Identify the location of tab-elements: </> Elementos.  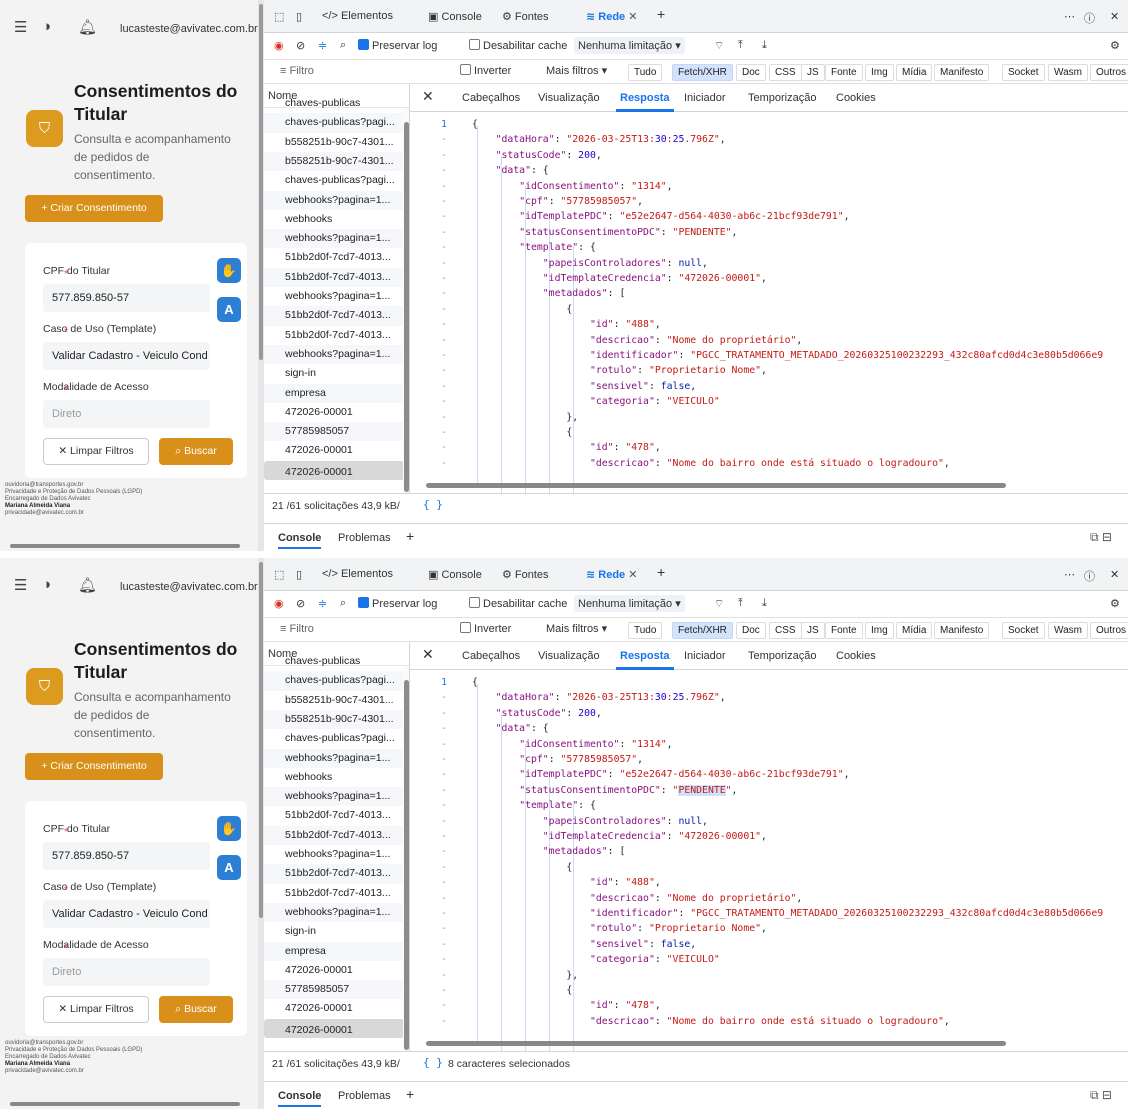
(357, 574).